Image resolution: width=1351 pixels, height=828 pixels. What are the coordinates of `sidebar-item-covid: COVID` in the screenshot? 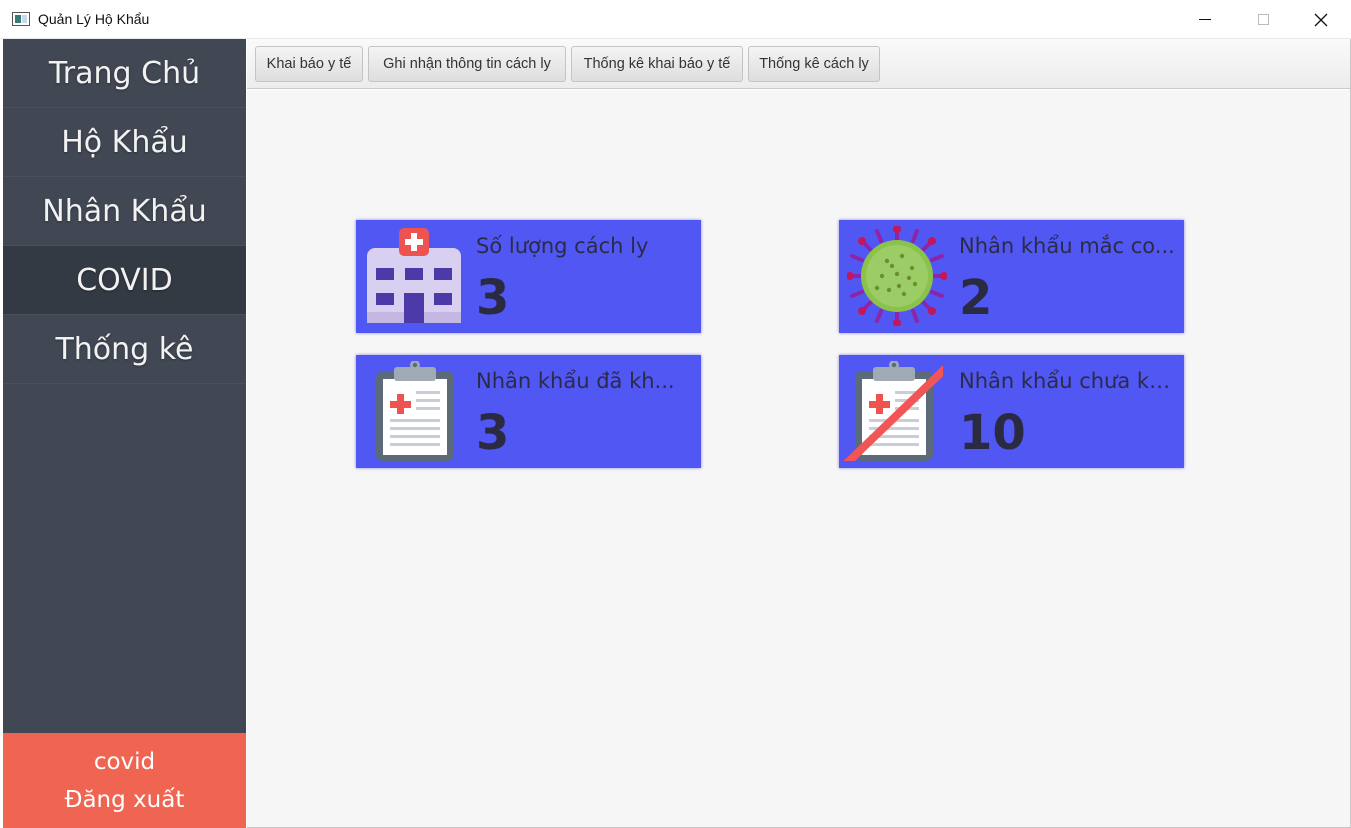 It's located at (124, 280).